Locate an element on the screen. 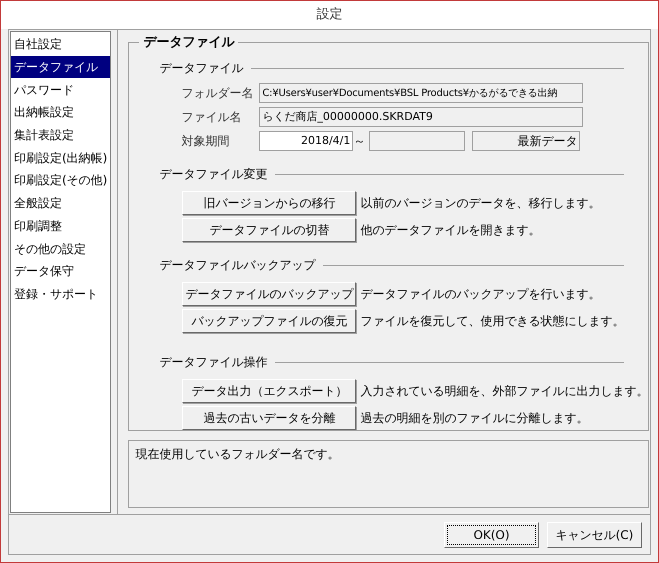 This screenshot has height=563, width=659. latest-data-field: 最新データ is located at coordinates (526, 141).